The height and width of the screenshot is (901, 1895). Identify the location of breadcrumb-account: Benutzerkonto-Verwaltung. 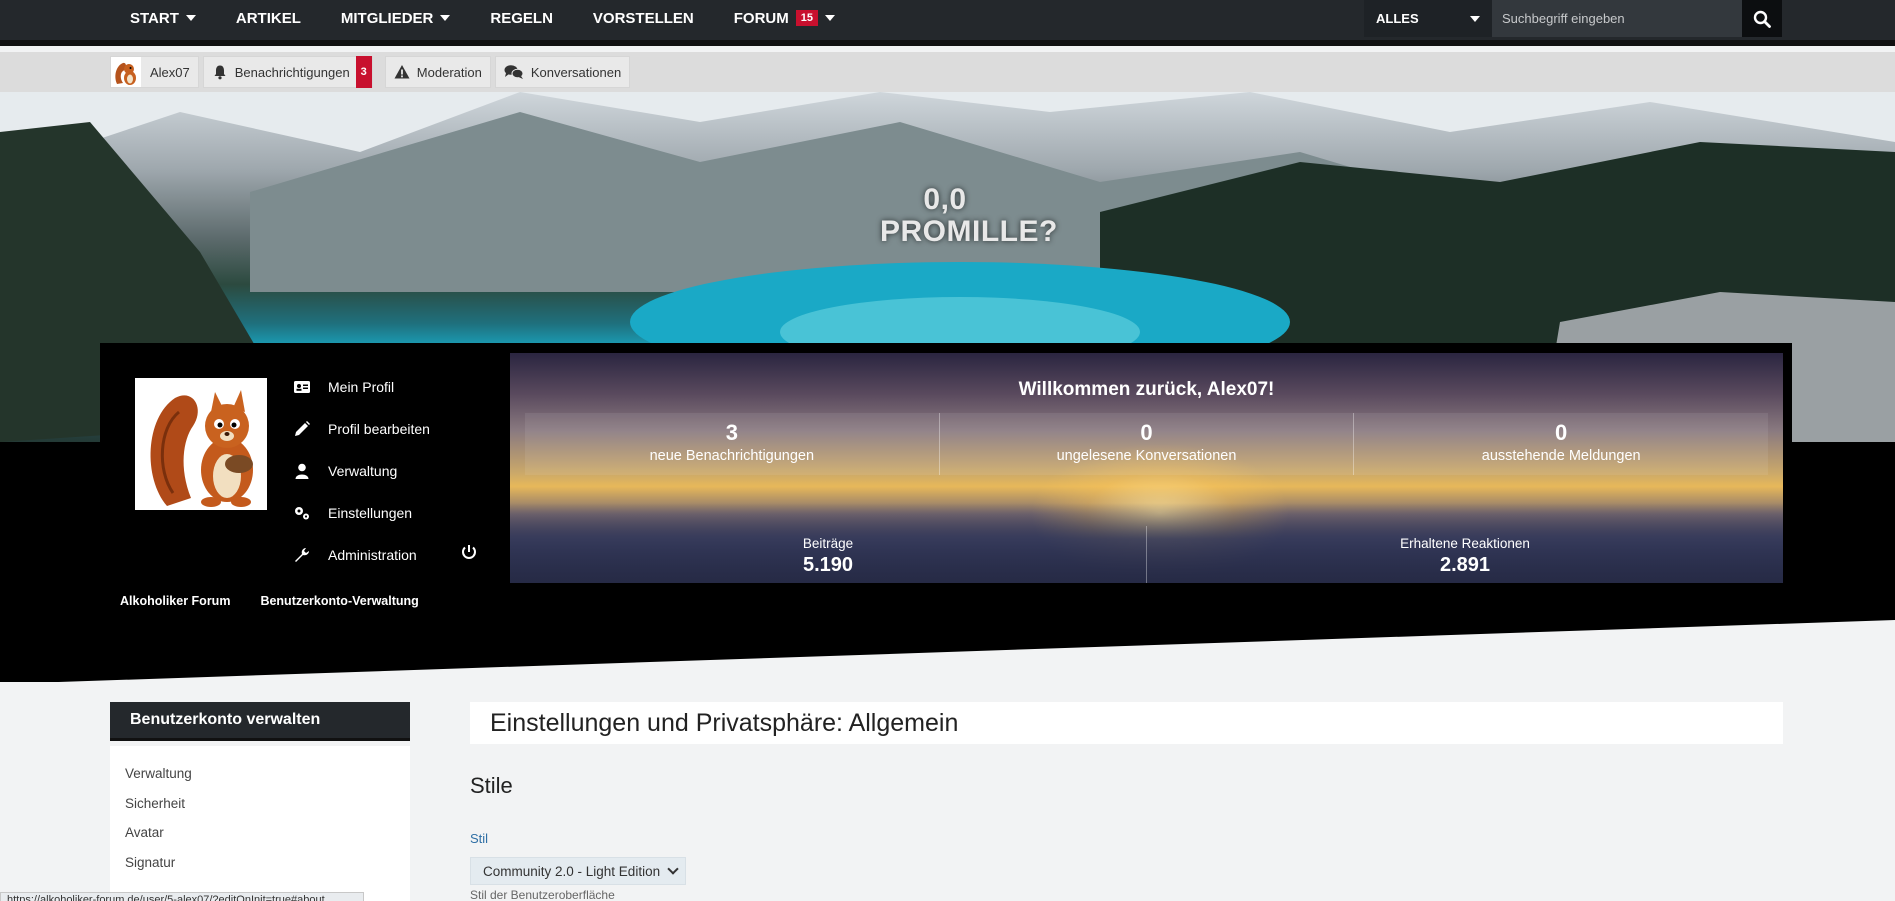
(339, 601).